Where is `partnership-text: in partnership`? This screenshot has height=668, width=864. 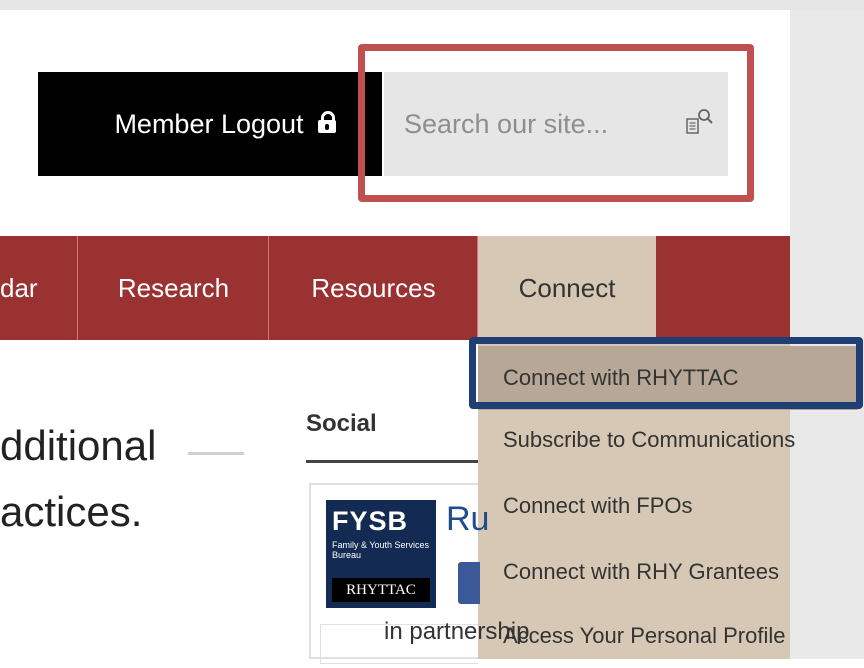 partnership-text: in partnership is located at coordinates (457, 631).